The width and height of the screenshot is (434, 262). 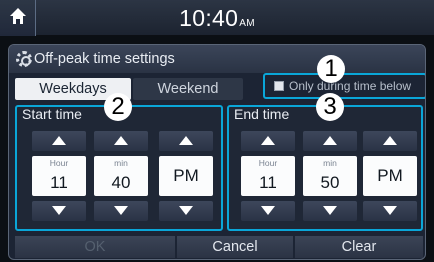 What do you see at coordinates (268, 182) in the screenshot?
I see `end-hour-value: 11` at bounding box center [268, 182].